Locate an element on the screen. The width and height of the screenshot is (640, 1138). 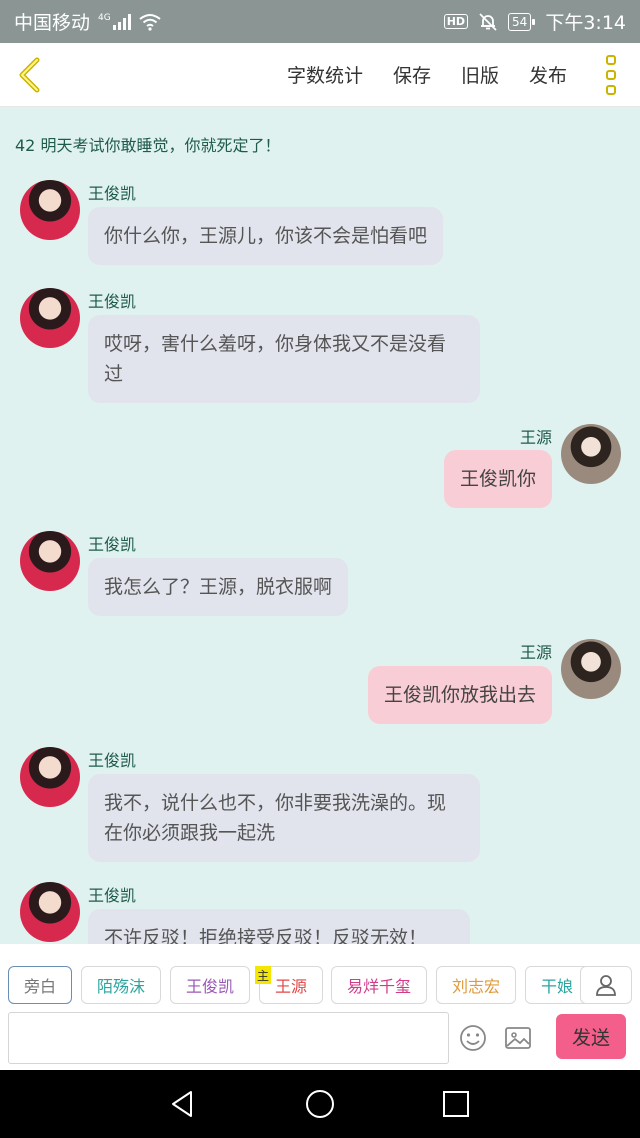
add-role-button is located at coordinates (606, 985).